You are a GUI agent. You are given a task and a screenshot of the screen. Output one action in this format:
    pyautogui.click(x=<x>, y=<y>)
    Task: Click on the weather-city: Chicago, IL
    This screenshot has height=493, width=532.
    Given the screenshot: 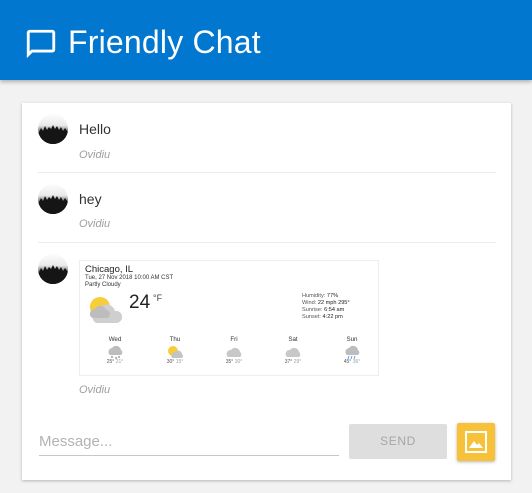 What is the action you would take?
    pyautogui.click(x=109, y=269)
    